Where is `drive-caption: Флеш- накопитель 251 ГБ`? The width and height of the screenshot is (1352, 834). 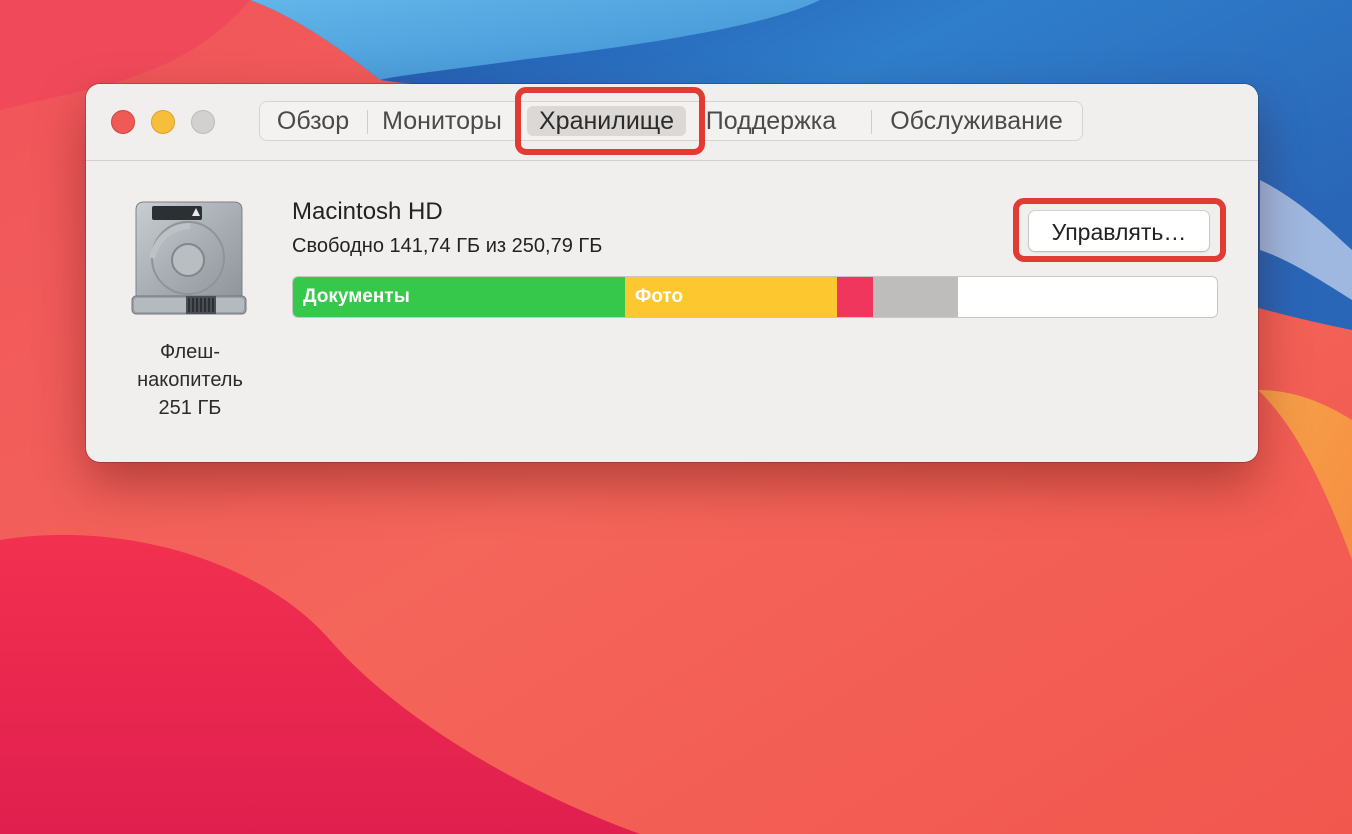 drive-caption: Флеш- накопитель 251 ГБ is located at coordinates (190, 380).